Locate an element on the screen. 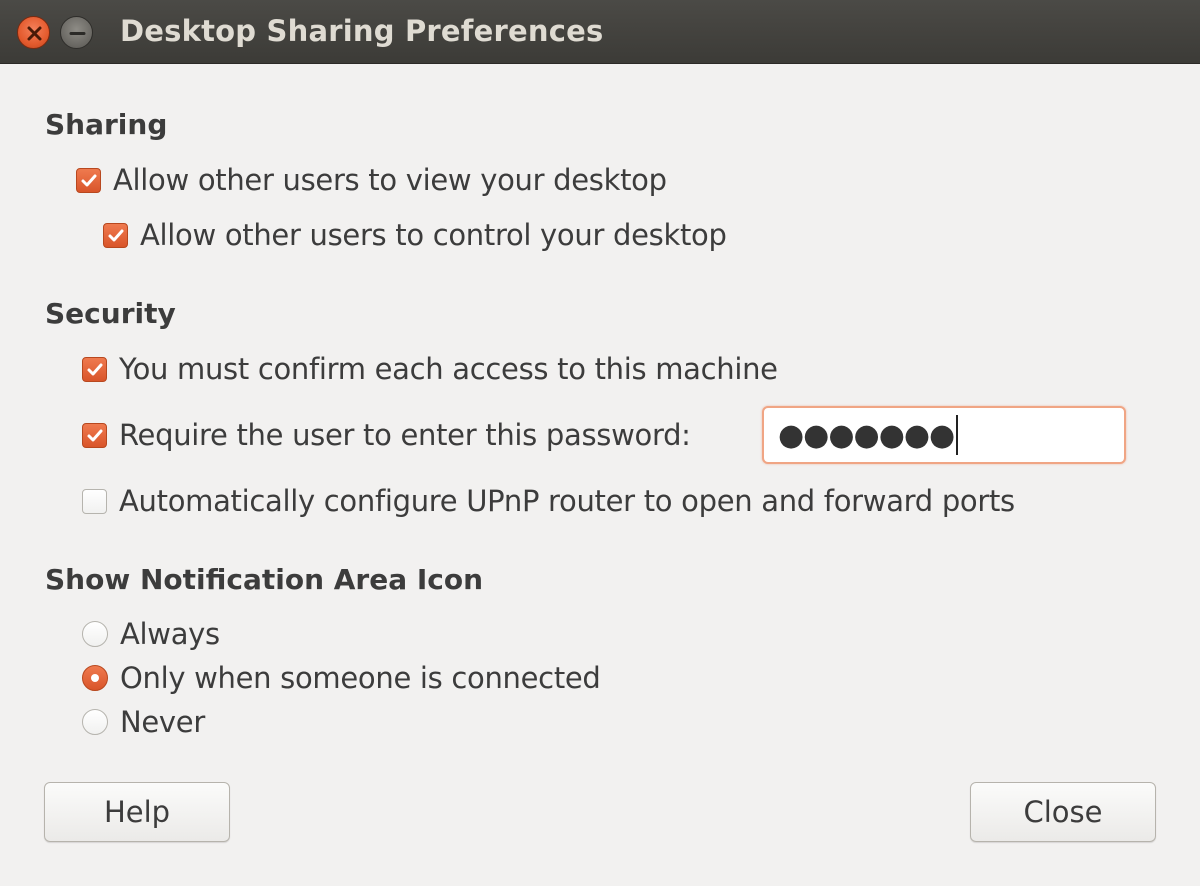  radio-only-when-connected is located at coordinates (95, 678).